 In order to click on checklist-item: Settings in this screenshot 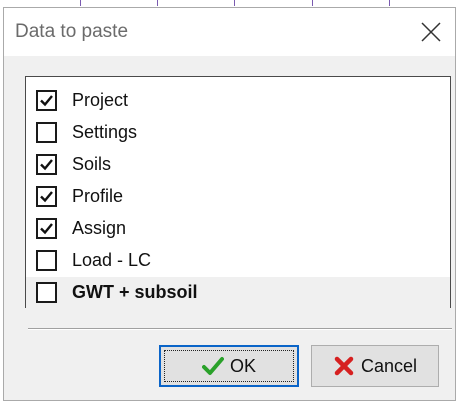, I will do `click(238, 132)`.